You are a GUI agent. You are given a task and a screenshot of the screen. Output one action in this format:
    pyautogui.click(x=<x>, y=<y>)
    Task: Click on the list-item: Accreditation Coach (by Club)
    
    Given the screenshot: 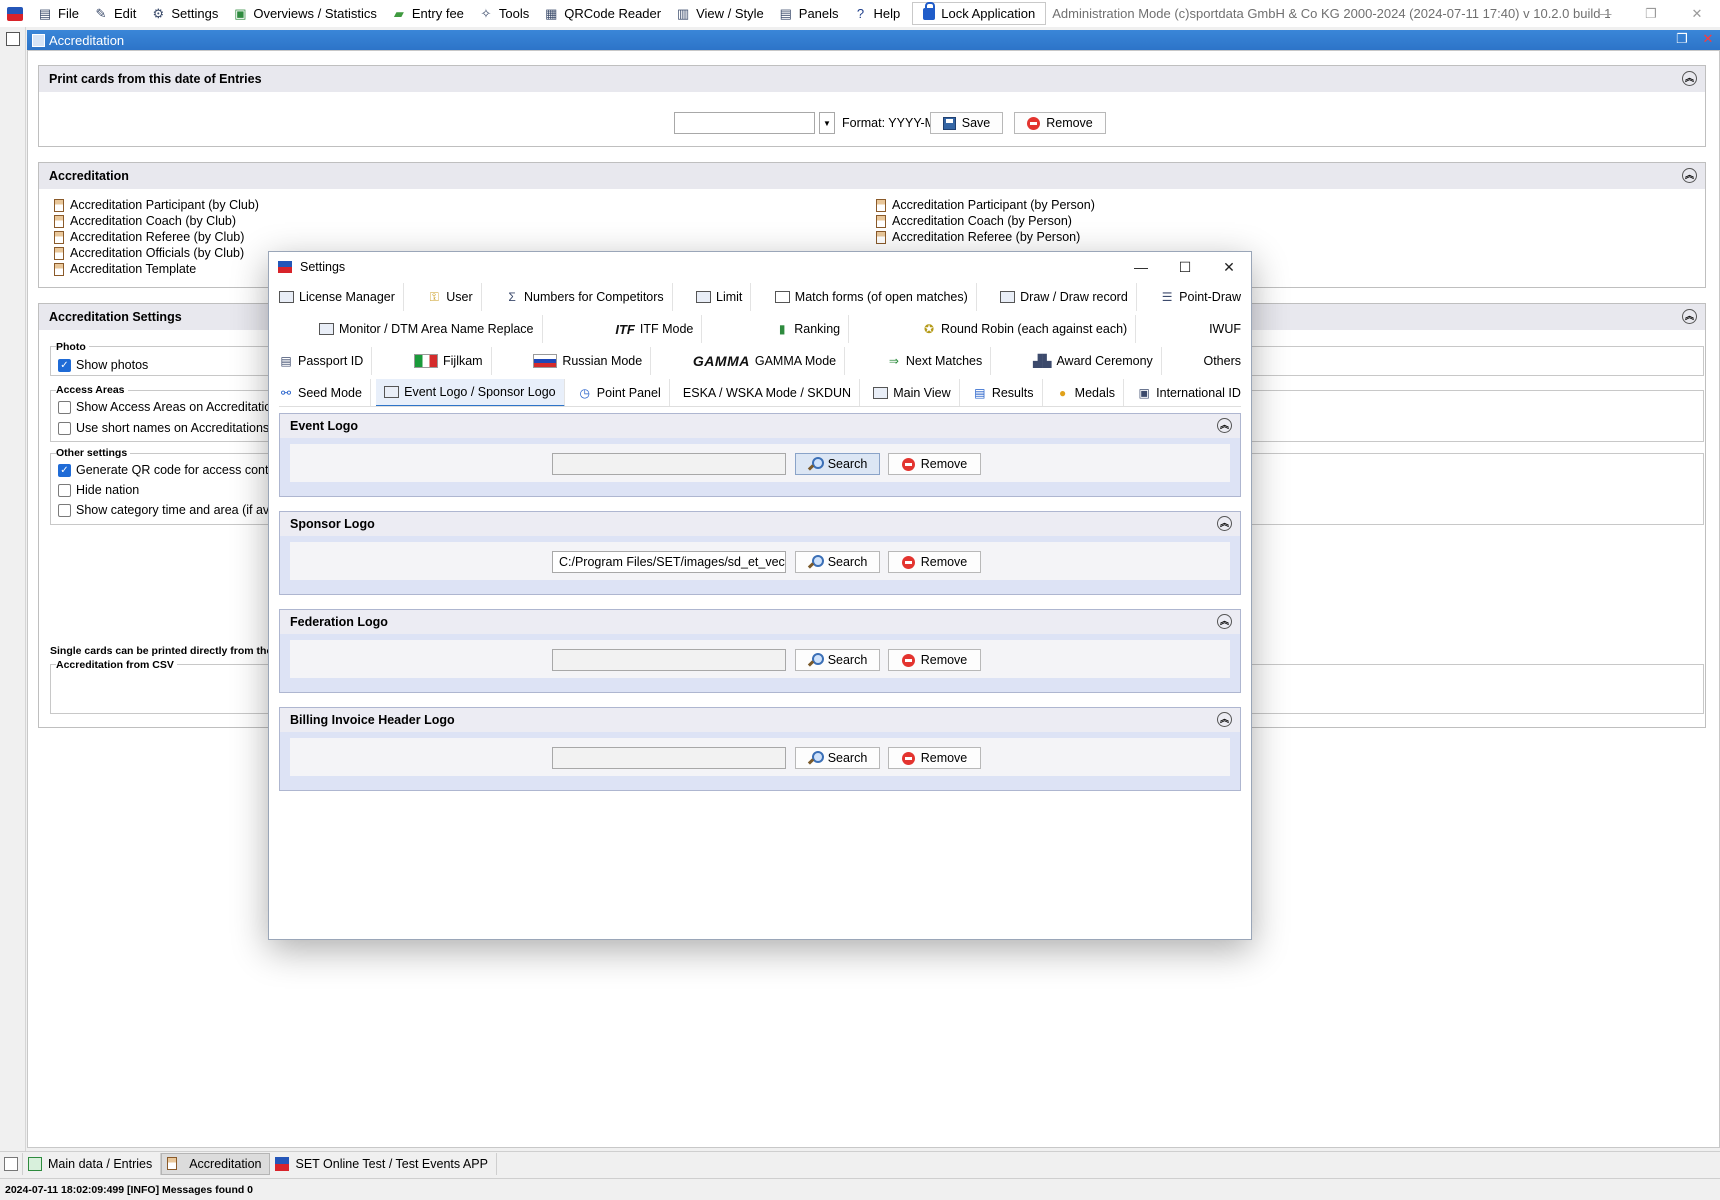 What is the action you would take?
    pyautogui.click(x=156, y=221)
    